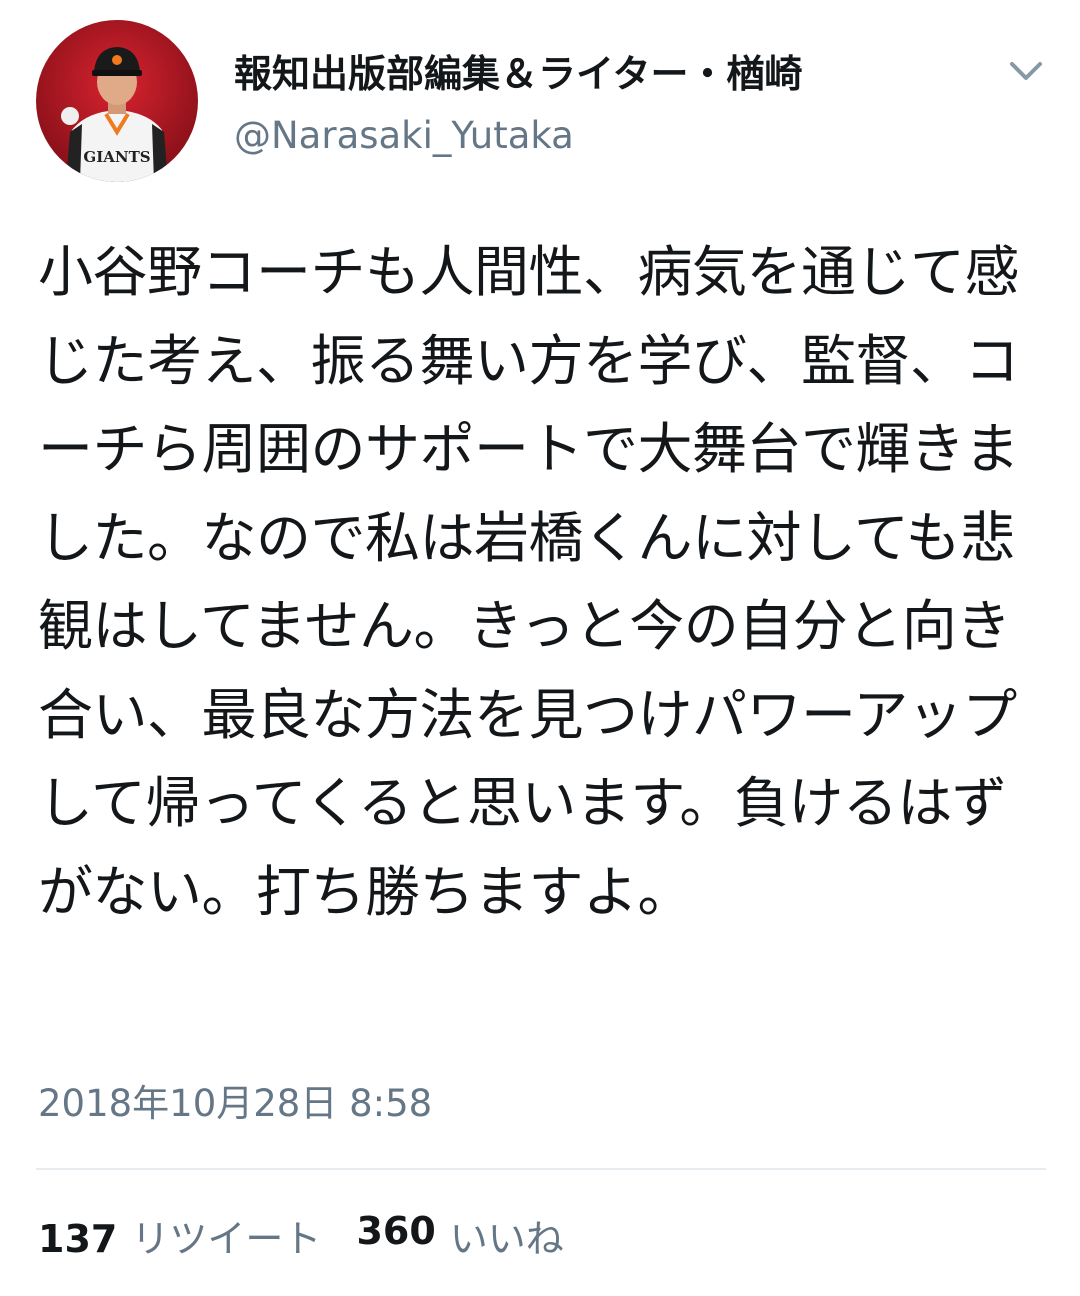  I want to click on likes-stat: 360 いいね, so click(459, 1230).